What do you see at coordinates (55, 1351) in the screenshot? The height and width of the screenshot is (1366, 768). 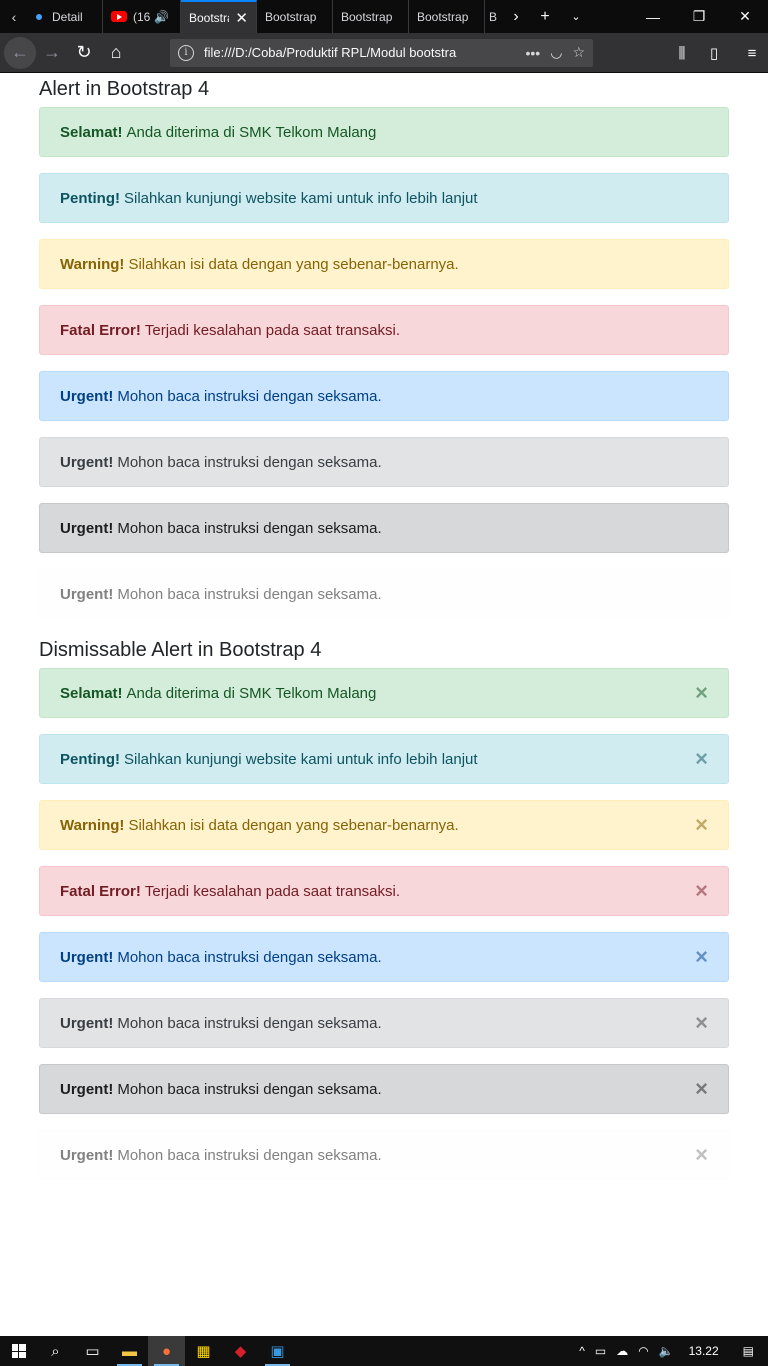 I see `search-icon: ⌕` at bounding box center [55, 1351].